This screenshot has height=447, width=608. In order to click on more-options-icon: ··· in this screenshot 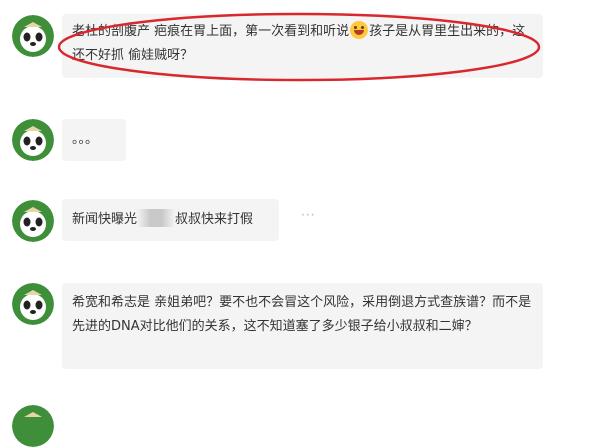, I will do `click(308, 215)`.